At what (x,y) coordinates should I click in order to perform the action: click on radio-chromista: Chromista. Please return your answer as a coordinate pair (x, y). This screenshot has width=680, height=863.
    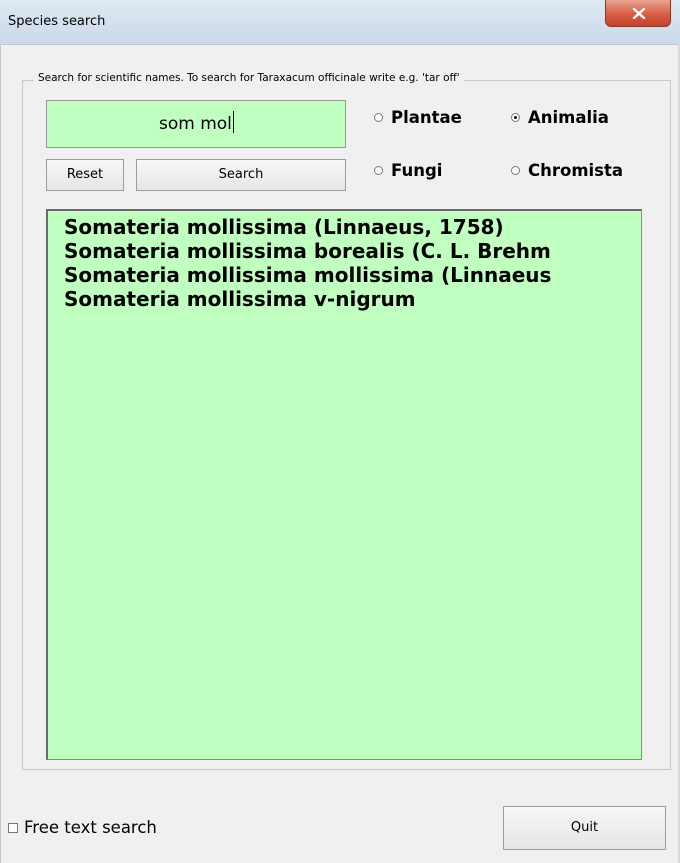
    Looking at the image, I should click on (567, 170).